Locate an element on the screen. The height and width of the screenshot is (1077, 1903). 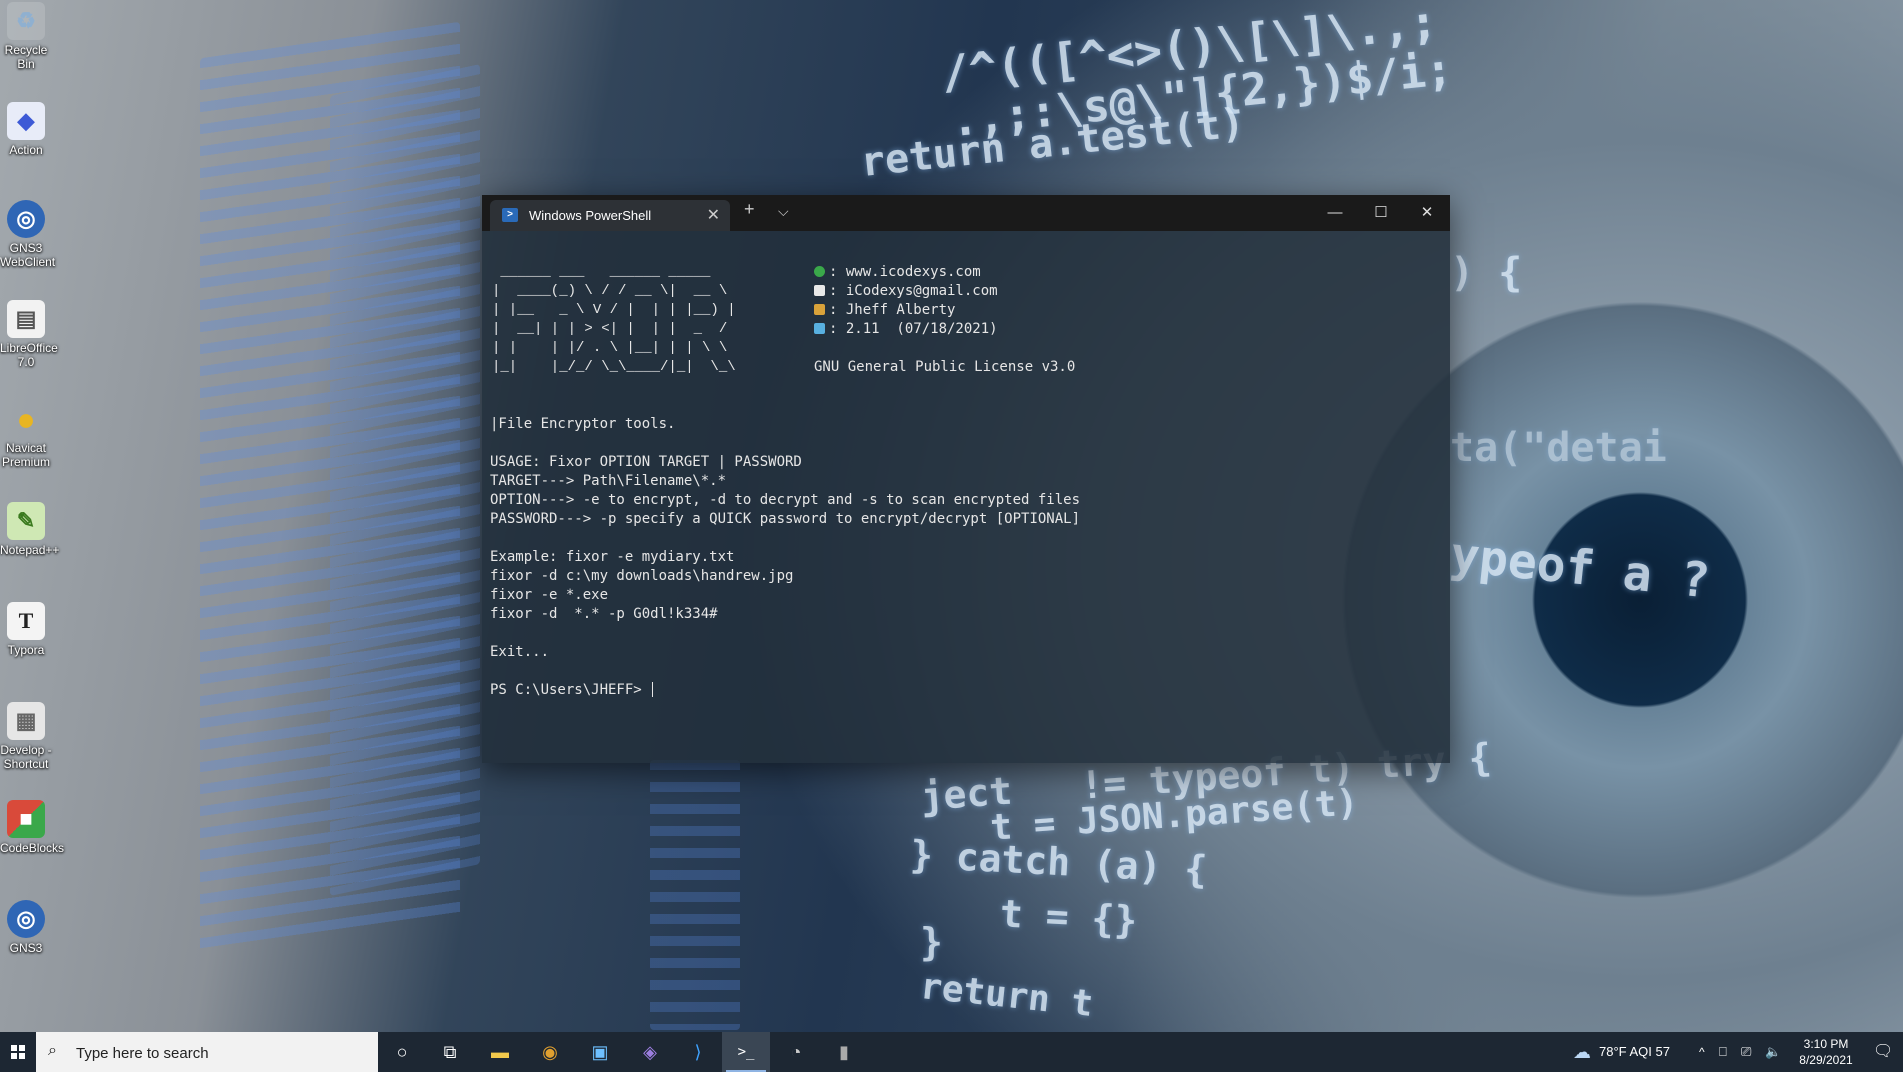
close-button: ✕ is located at coordinates (1427, 213).